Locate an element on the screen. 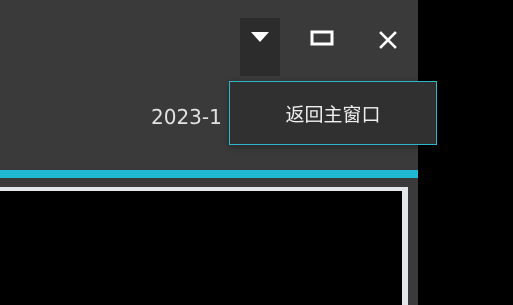 The width and height of the screenshot is (513, 305). accent-divider is located at coordinates (209, 174).